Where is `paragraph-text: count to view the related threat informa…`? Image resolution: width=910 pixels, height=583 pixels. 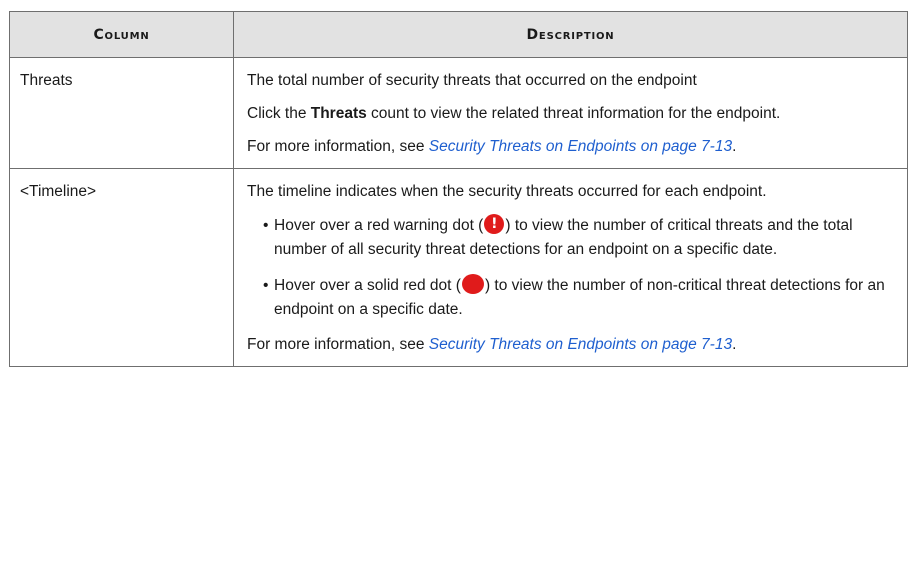
paragraph-text: count to view the related threat informa… is located at coordinates (573, 113).